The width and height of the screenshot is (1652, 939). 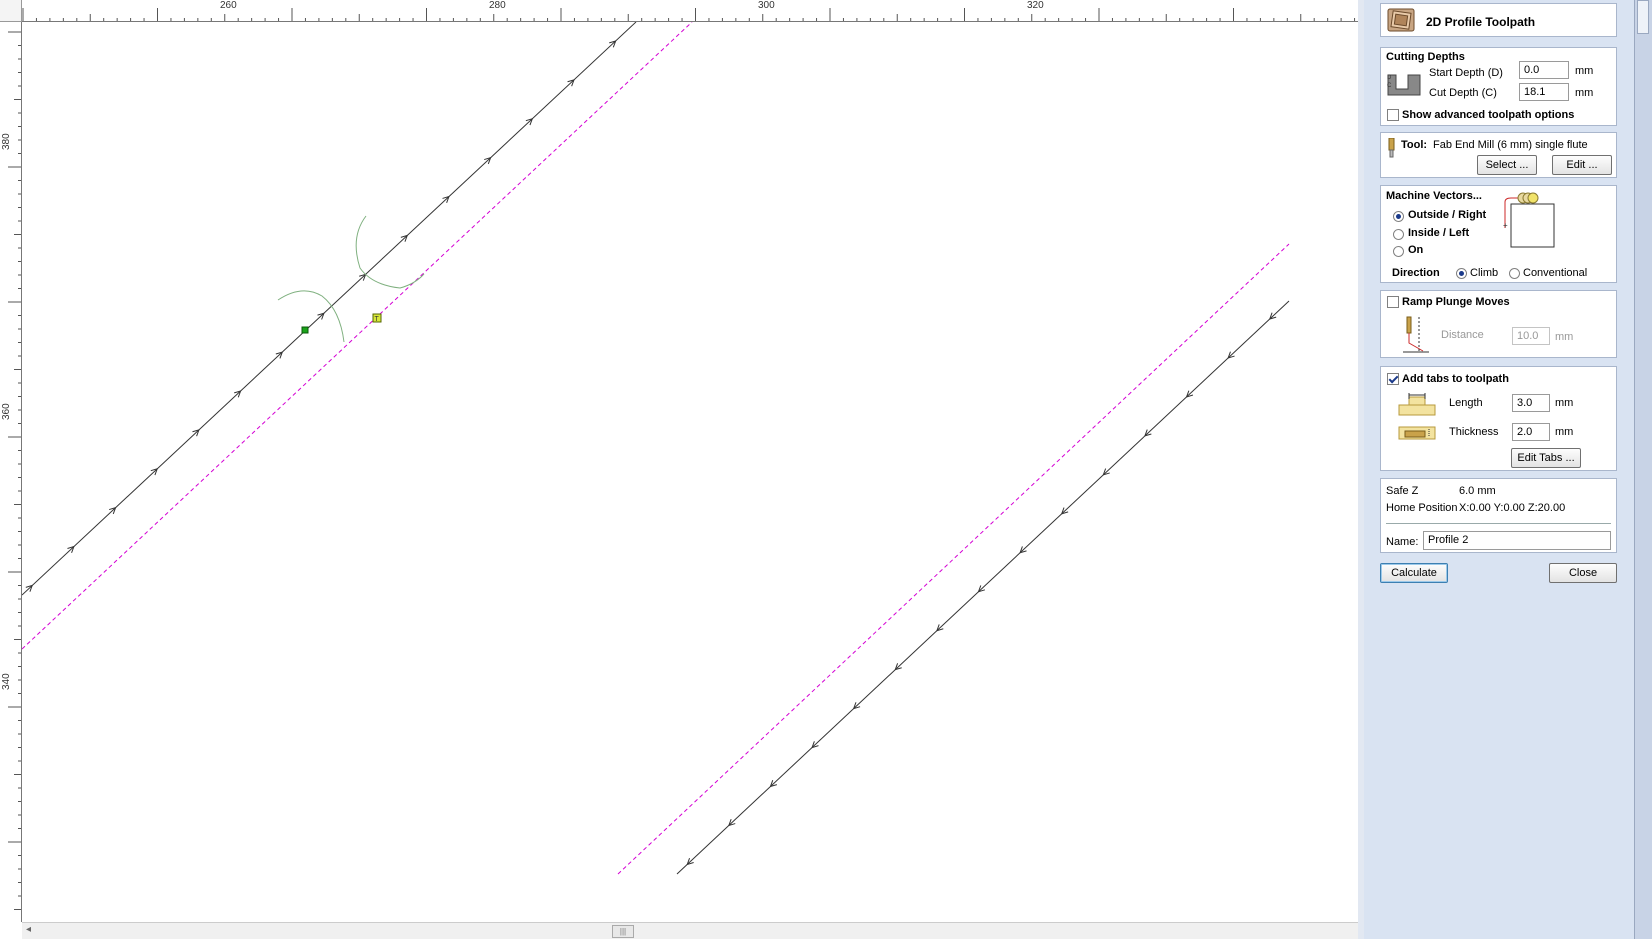 I want to click on node-marker, so click(x=305, y=330).